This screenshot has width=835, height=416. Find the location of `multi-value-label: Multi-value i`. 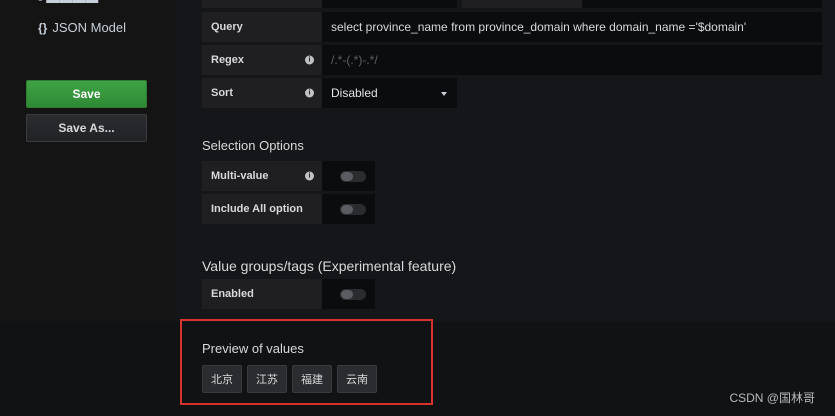

multi-value-label: Multi-value i is located at coordinates (262, 176).